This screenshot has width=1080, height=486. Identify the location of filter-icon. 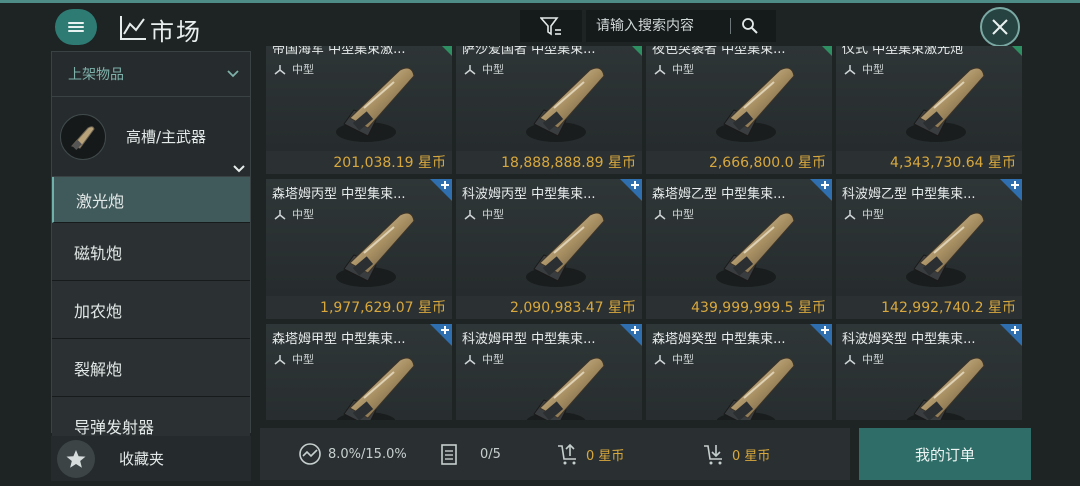
(550, 26).